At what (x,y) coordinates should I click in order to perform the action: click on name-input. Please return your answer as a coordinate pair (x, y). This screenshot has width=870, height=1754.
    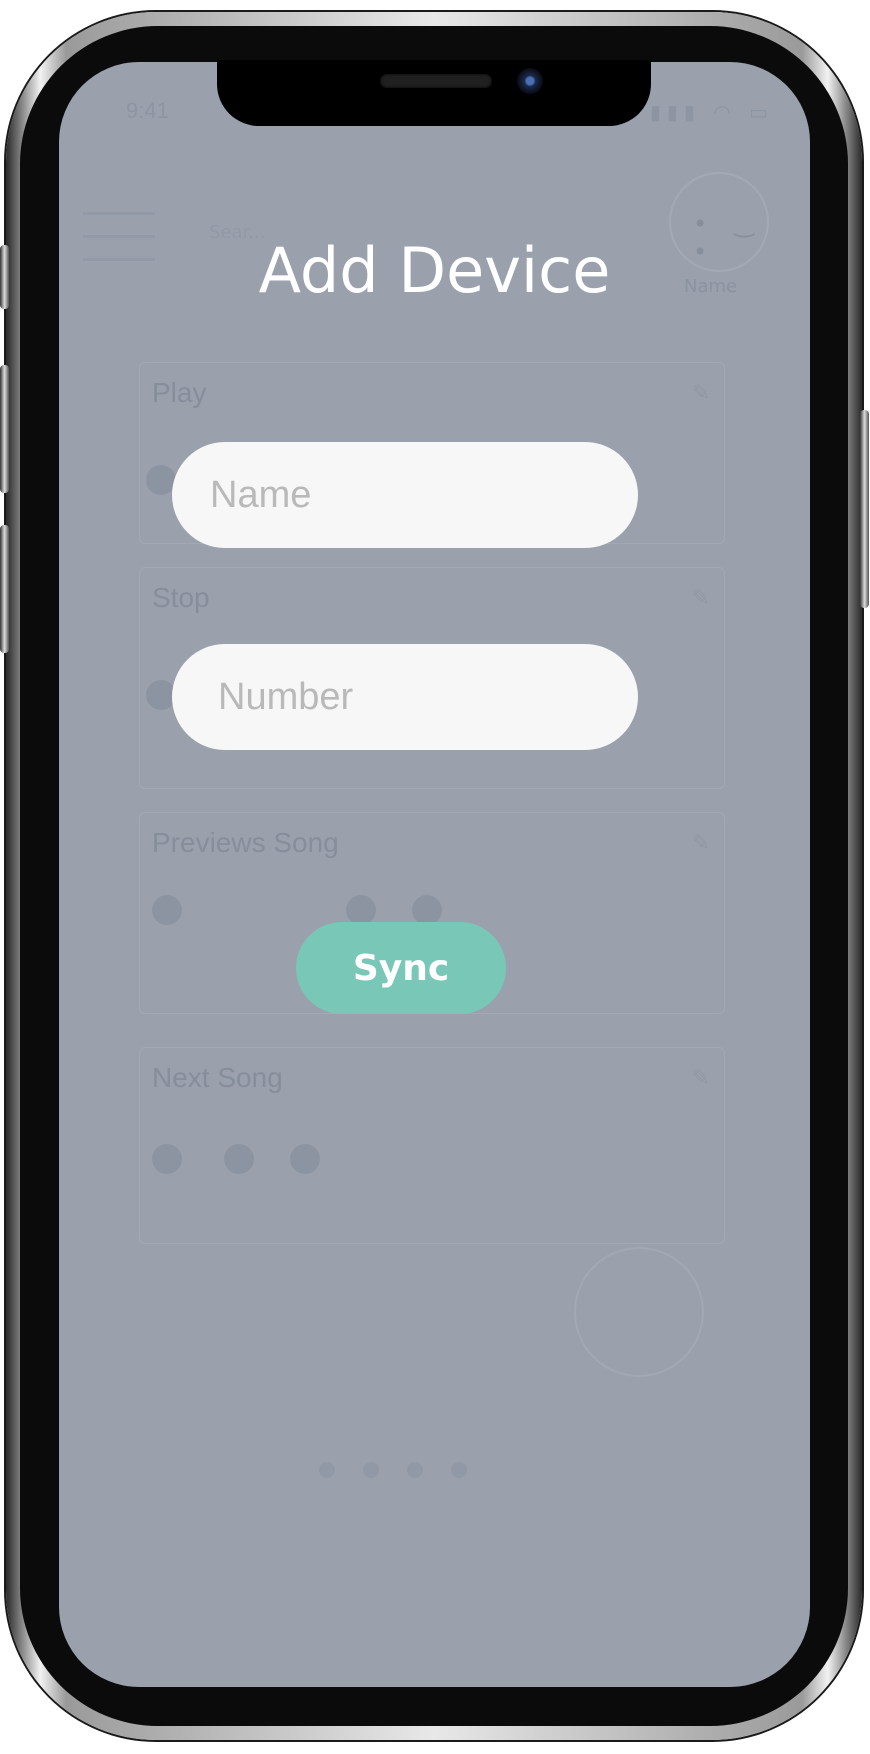
    Looking at the image, I should click on (405, 495).